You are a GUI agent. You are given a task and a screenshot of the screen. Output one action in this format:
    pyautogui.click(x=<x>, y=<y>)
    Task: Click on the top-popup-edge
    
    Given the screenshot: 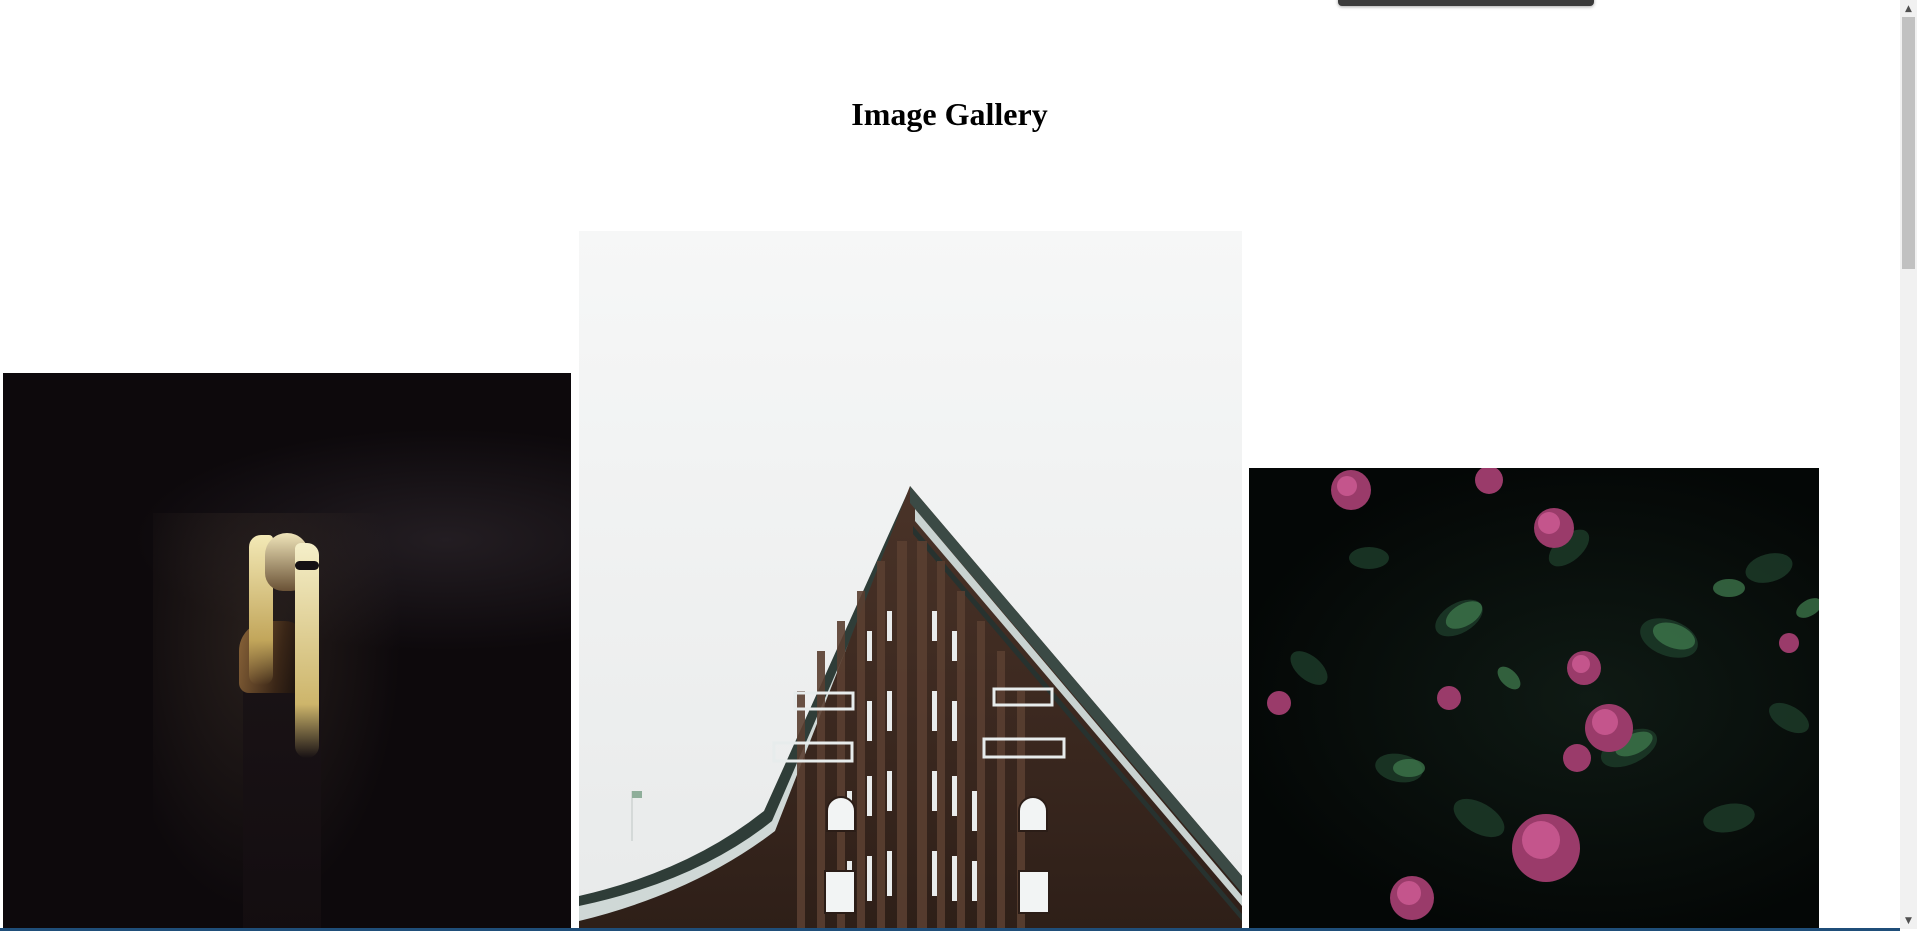 What is the action you would take?
    pyautogui.click(x=1466, y=3)
    